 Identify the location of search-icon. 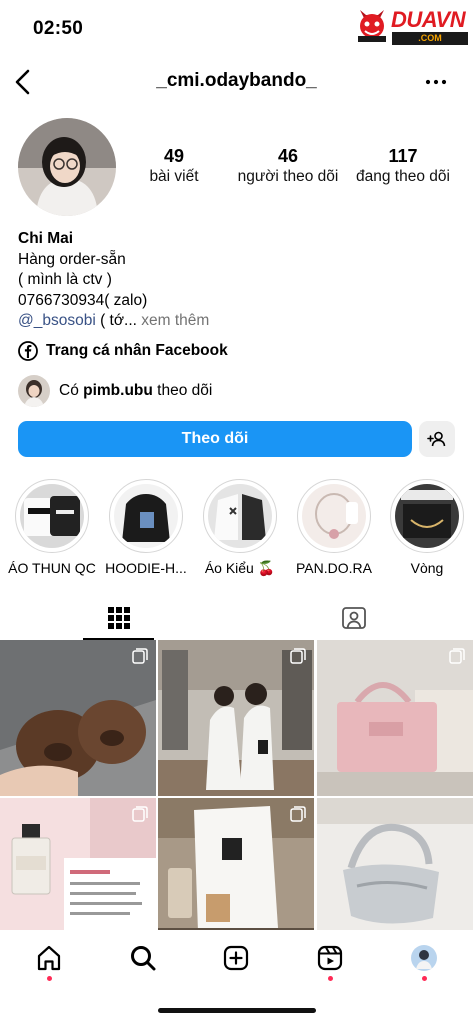
(143, 958).